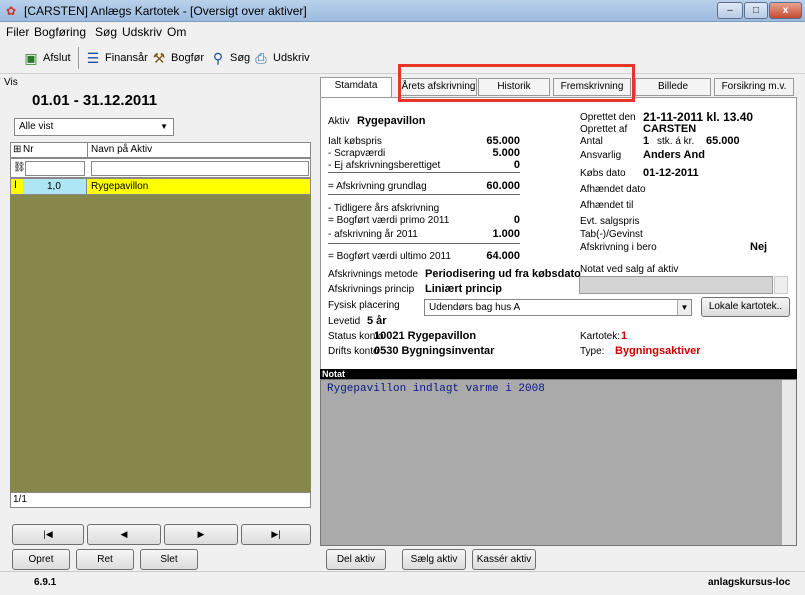 The width and height of the screenshot is (805, 595). What do you see at coordinates (610, 221) in the screenshot?
I see `salgspris-label: Evt. salgspris` at bounding box center [610, 221].